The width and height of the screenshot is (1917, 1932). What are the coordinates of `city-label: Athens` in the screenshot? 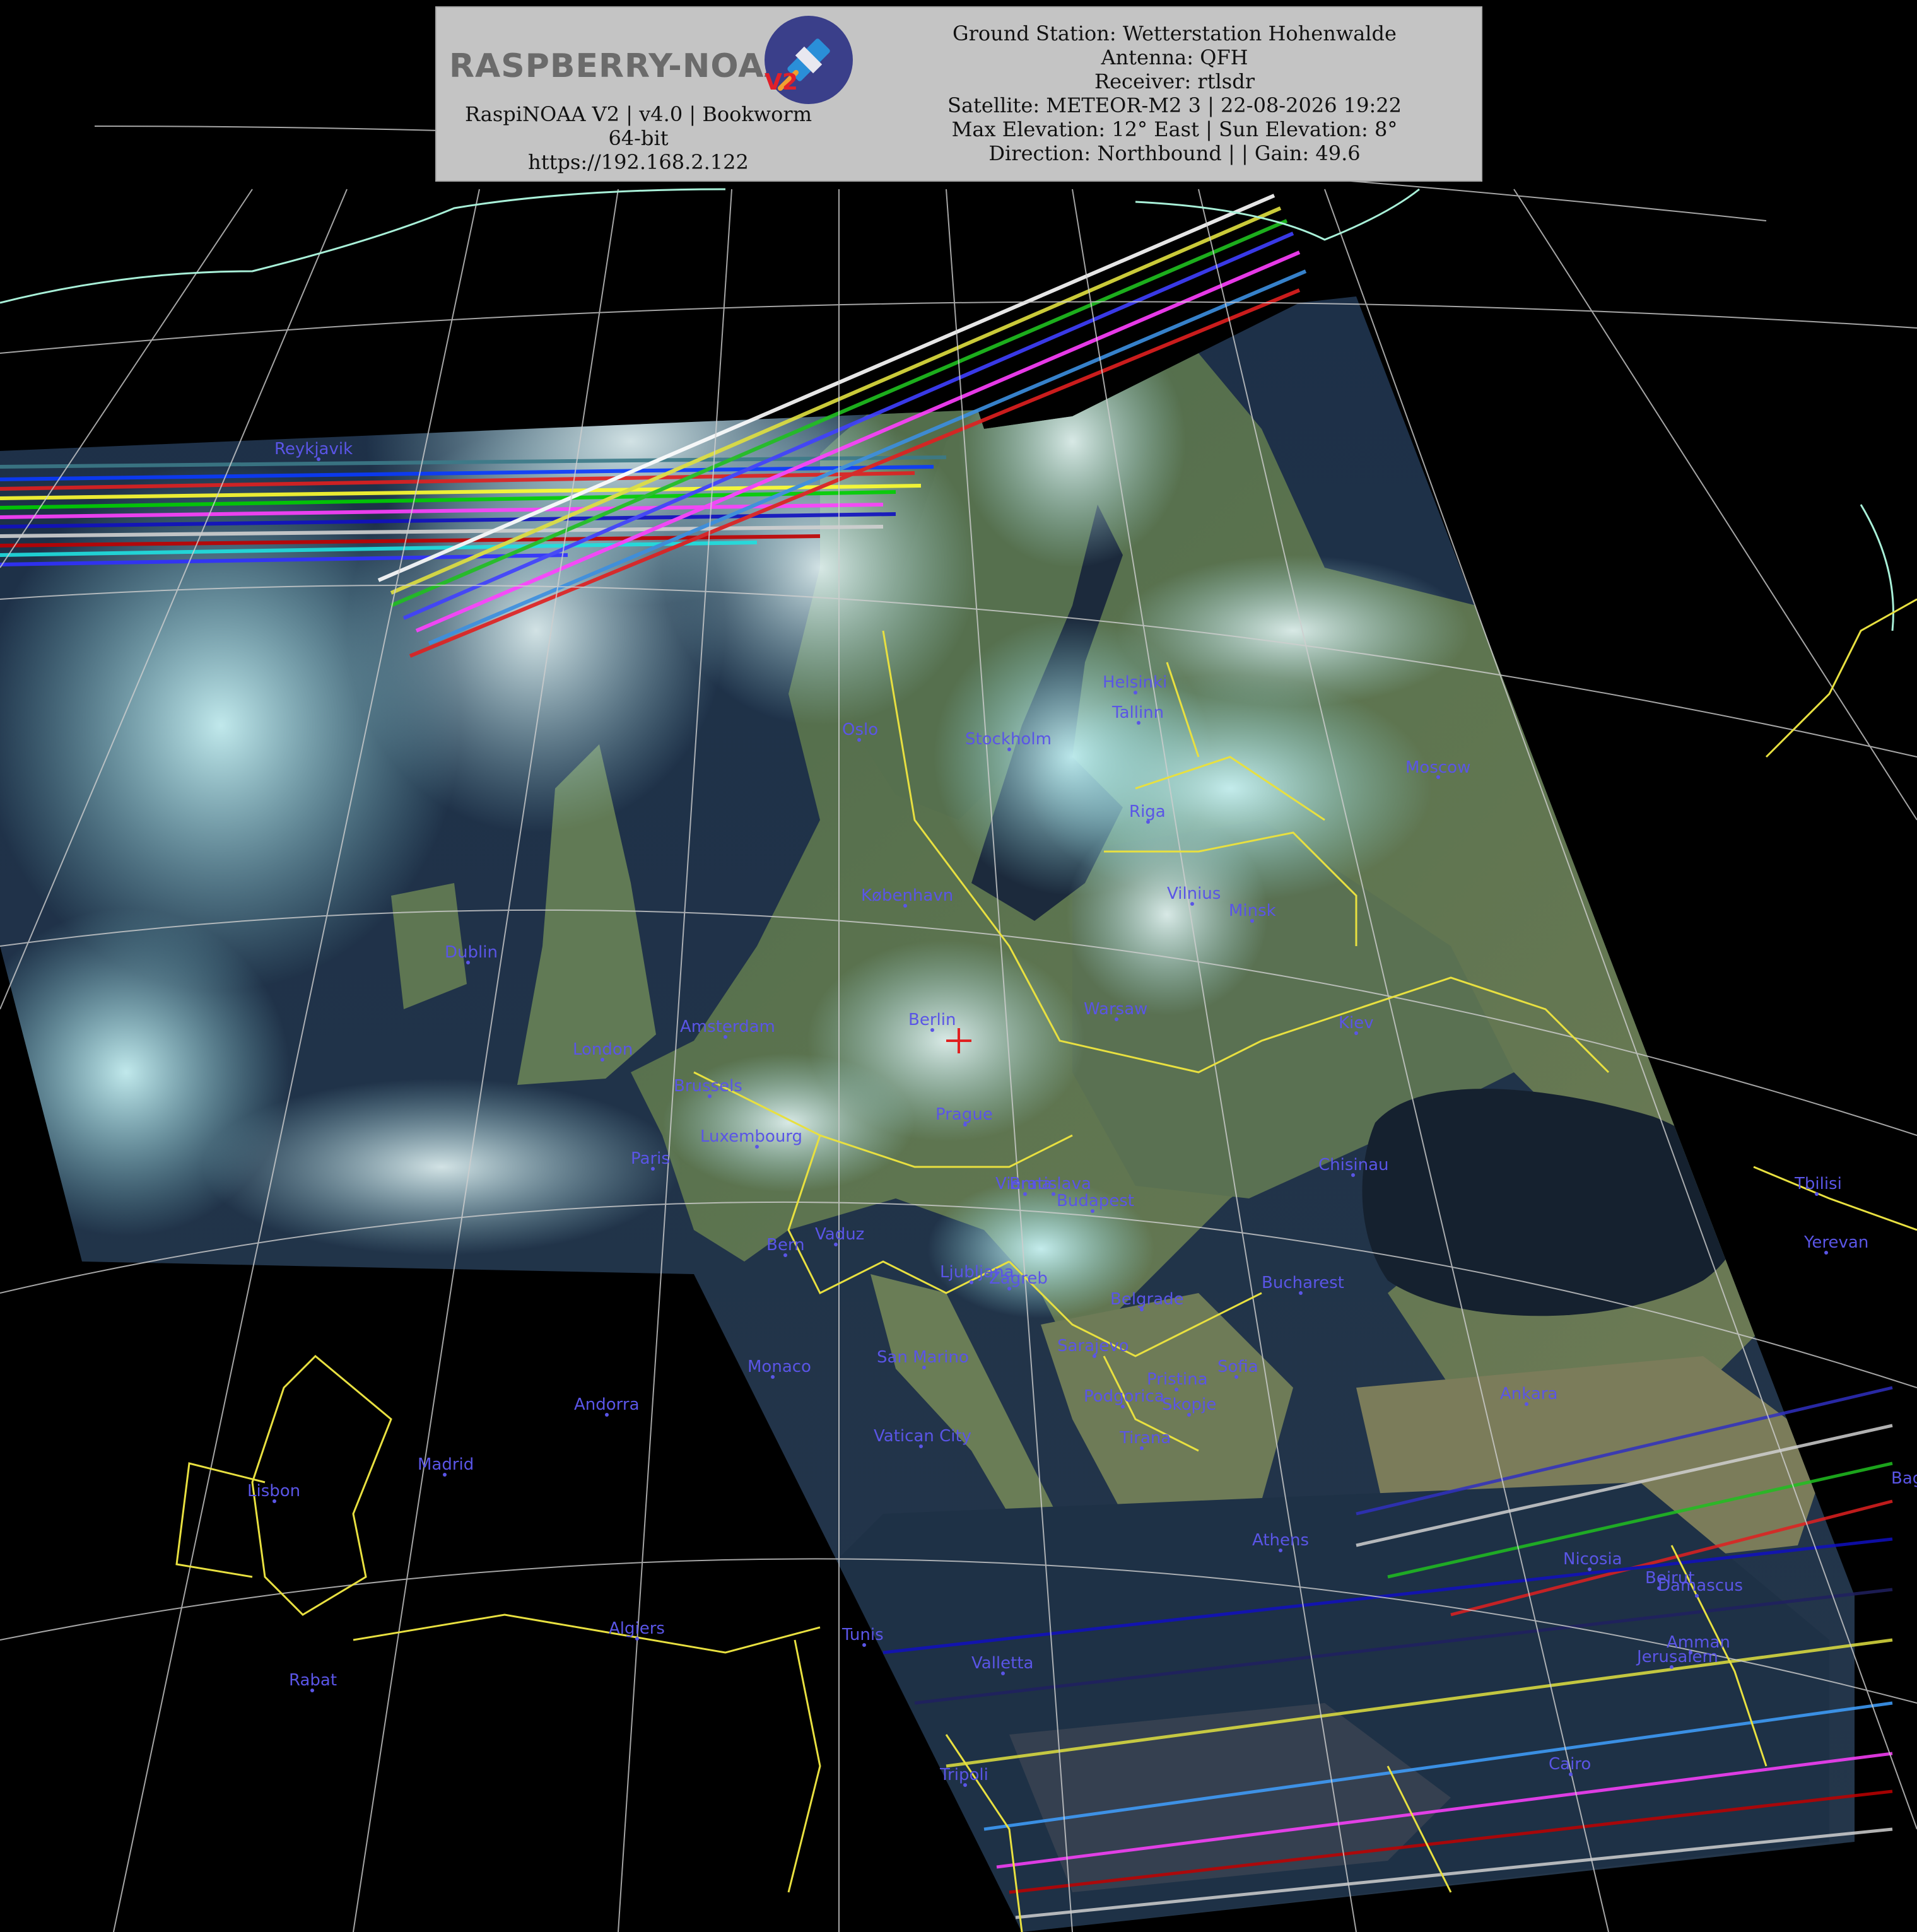 It's located at (1280, 1540).